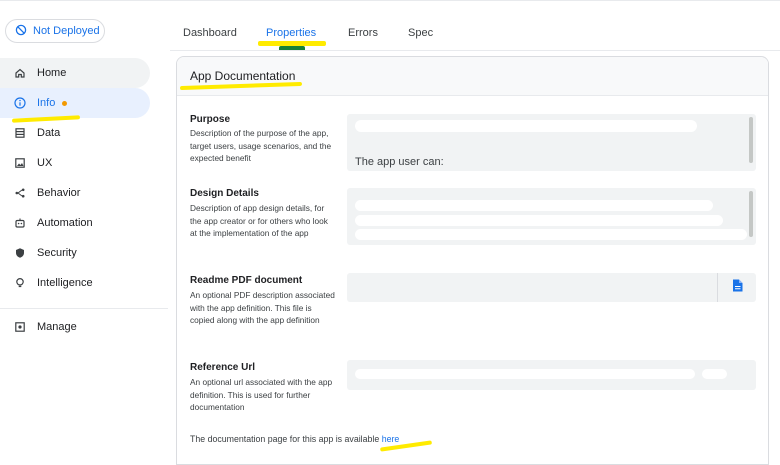 The image size is (780, 465). Describe the element at coordinates (75, 73) in the screenshot. I see `sidebar-item-home: Home` at that location.